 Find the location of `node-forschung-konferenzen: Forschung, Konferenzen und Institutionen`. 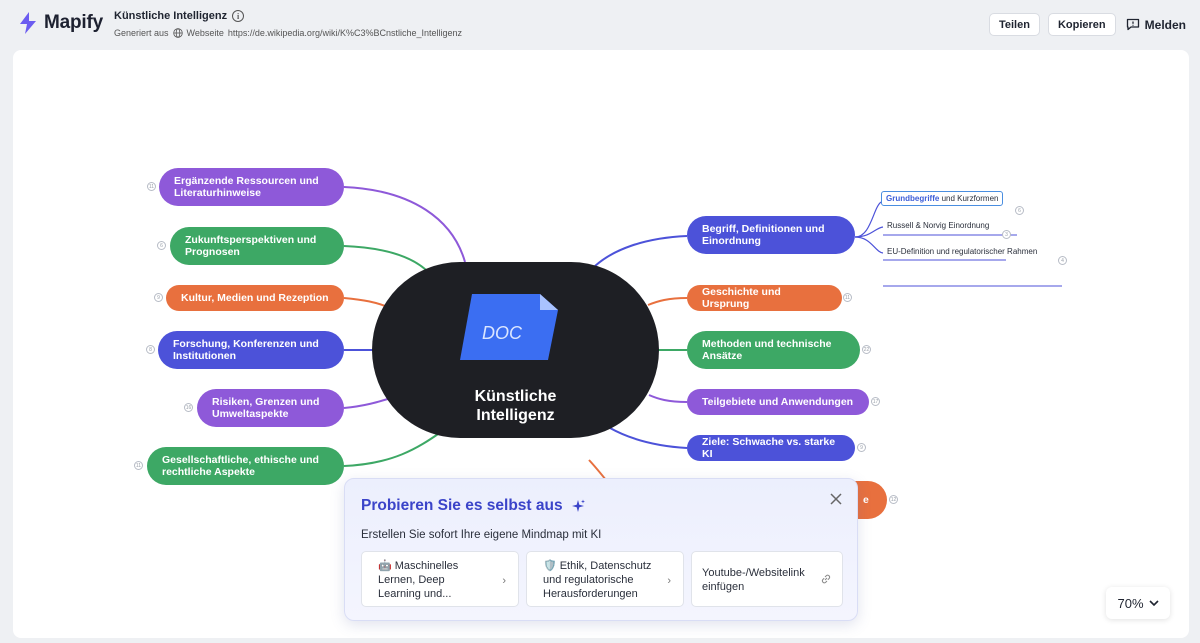

node-forschung-konferenzen: Forschung, Konferenzen und Institutionen is located at coordinates (251, 350).